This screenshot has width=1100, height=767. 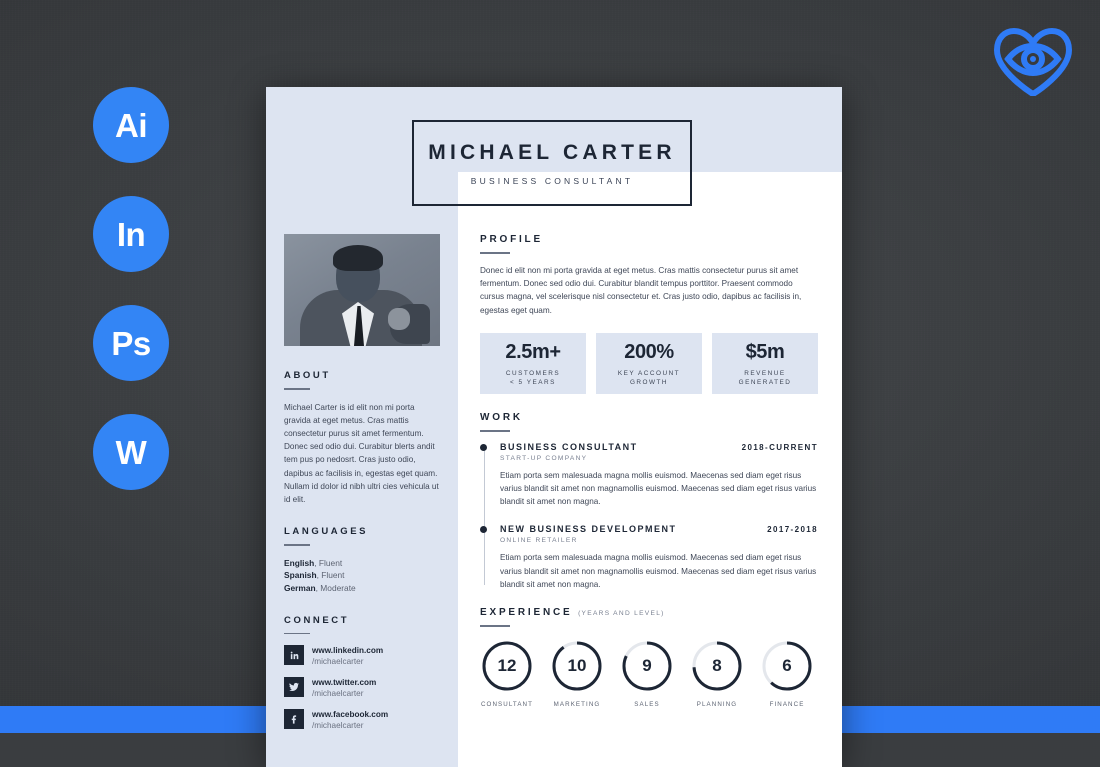 What do you see at coordinates (399, 319) in the screenshot?
I see `photo-hand` at bounding box center [399, 319].